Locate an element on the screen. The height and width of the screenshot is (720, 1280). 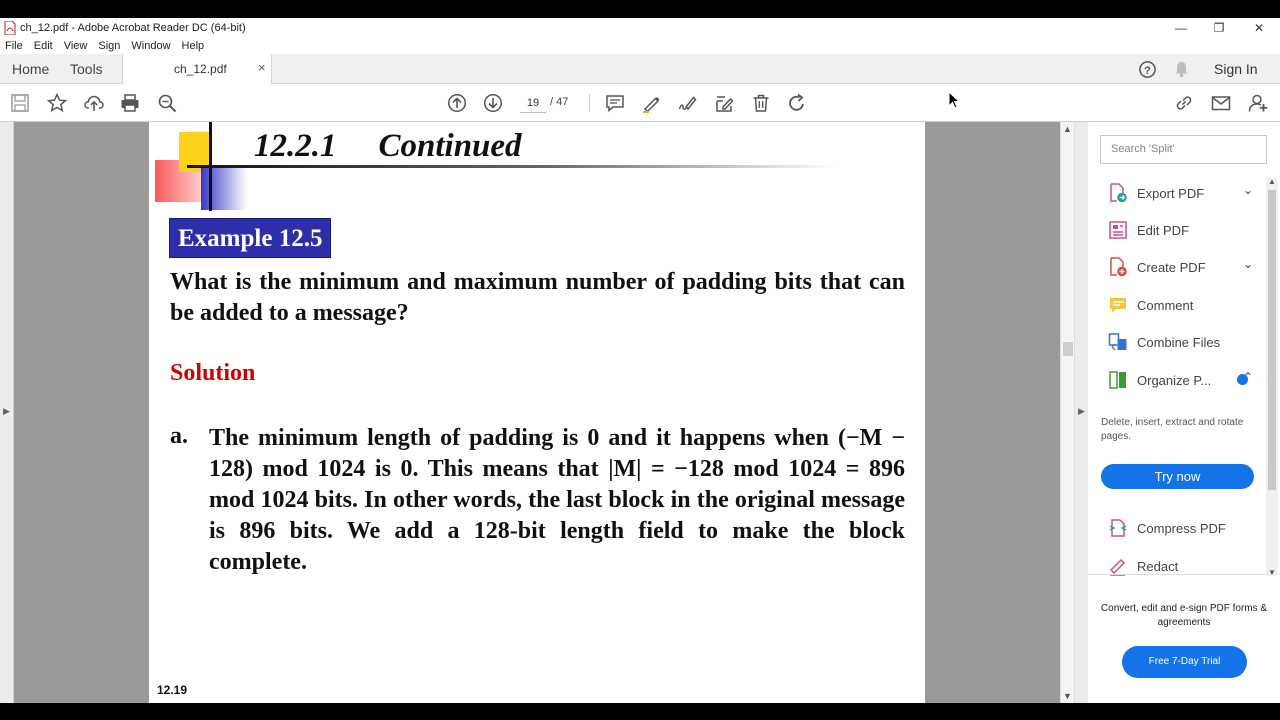
tool-combine-files: Combine Files is located at coordinates (1183, 342).